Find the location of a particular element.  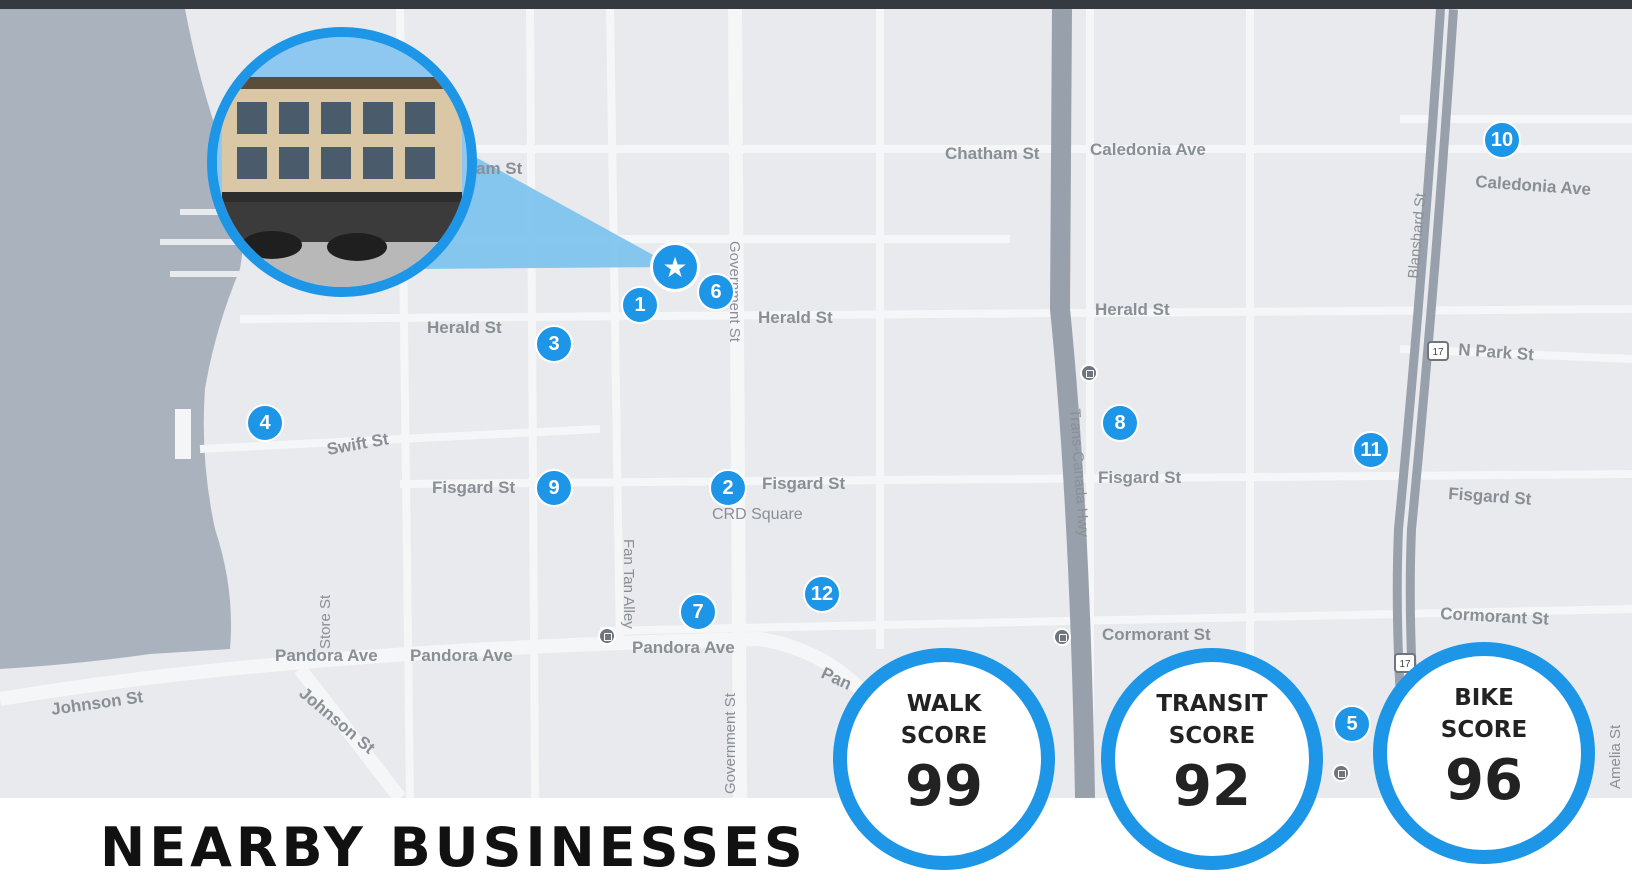

property-star-icon: ★ is located at coordinates (675, 267).